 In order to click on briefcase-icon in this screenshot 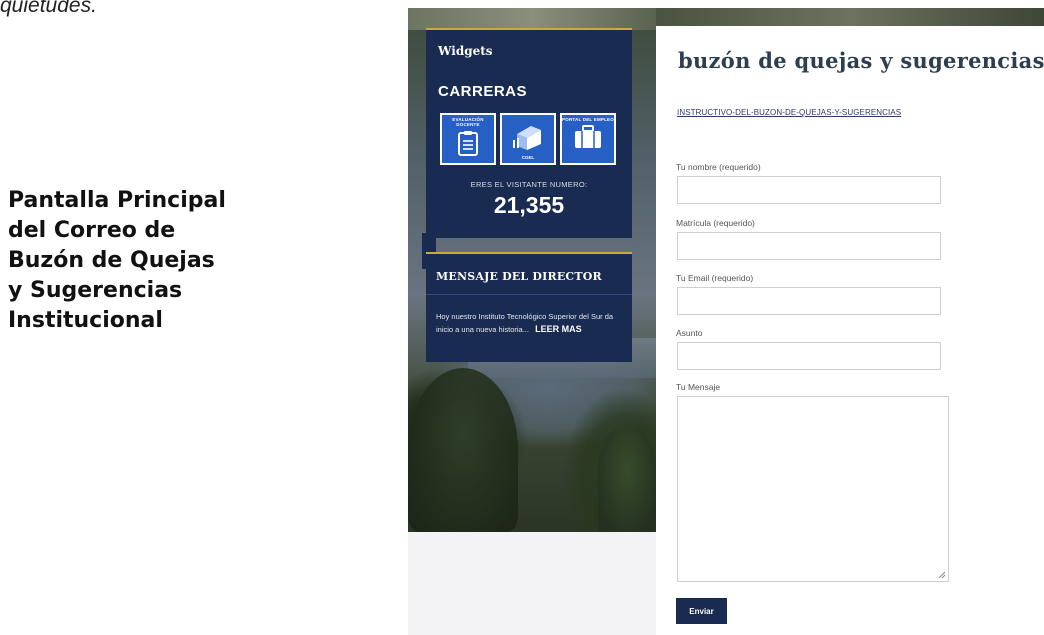, I will do `click(588, 136)`.